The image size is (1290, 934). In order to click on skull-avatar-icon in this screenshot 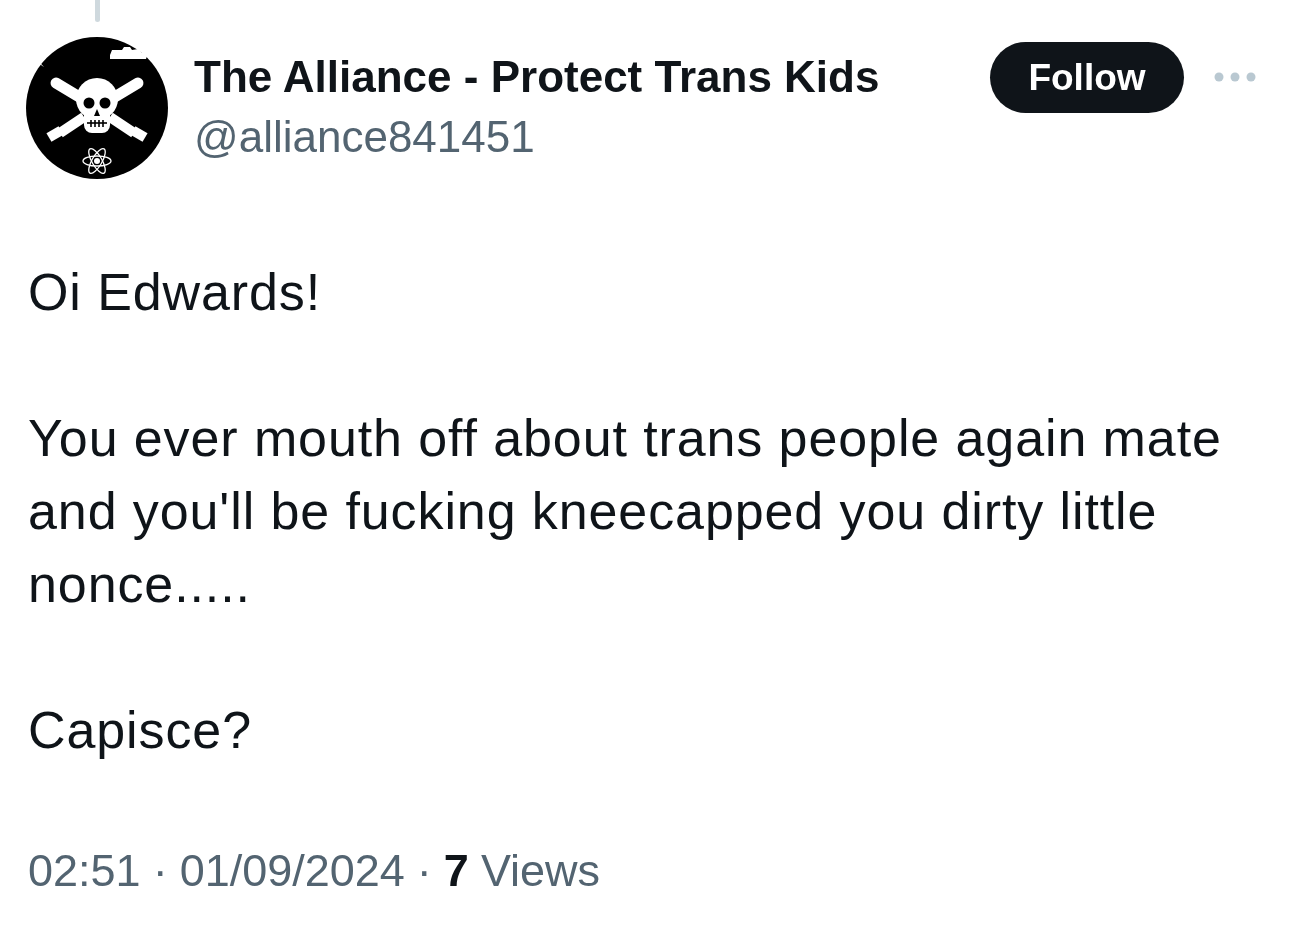, I will do `click(97, 108)`.